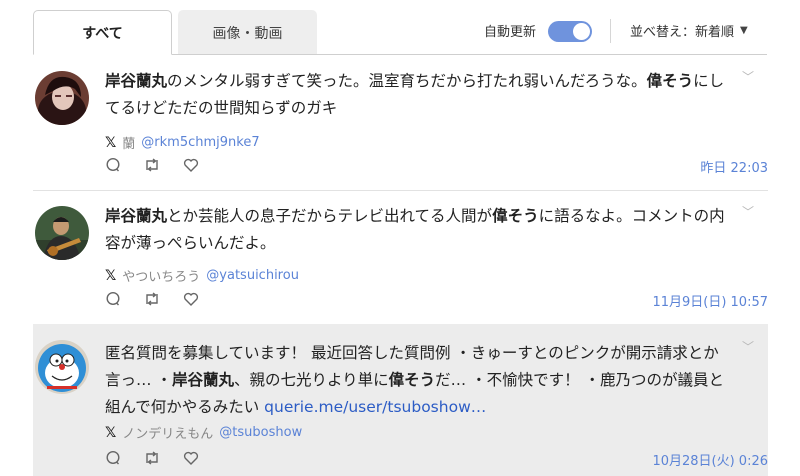 The image size is (800, 476). Describe the element at coordinates (510, 32) in the screenshot. I see `auto-refresh-label: 自動更新` at that location.